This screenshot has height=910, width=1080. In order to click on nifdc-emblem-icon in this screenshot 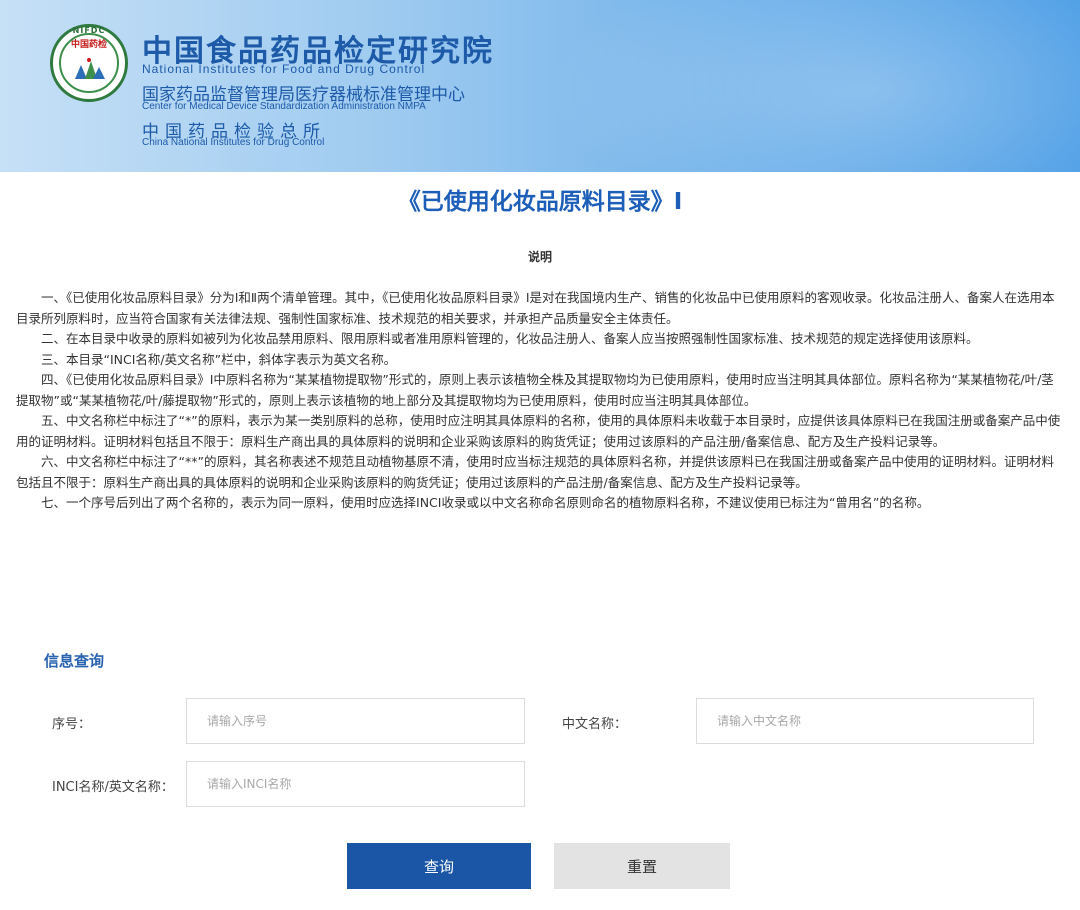, I will do `click(90, 68)`.